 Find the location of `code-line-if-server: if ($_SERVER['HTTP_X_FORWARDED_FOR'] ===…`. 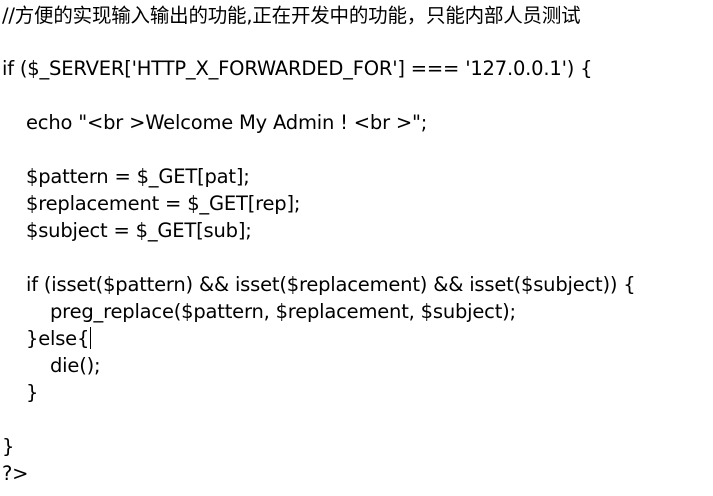

code-line-if-server: if ($_SERVER['HTTP_X_FORWARDED_FOR'] ===… is located at coordinates (297, 68).